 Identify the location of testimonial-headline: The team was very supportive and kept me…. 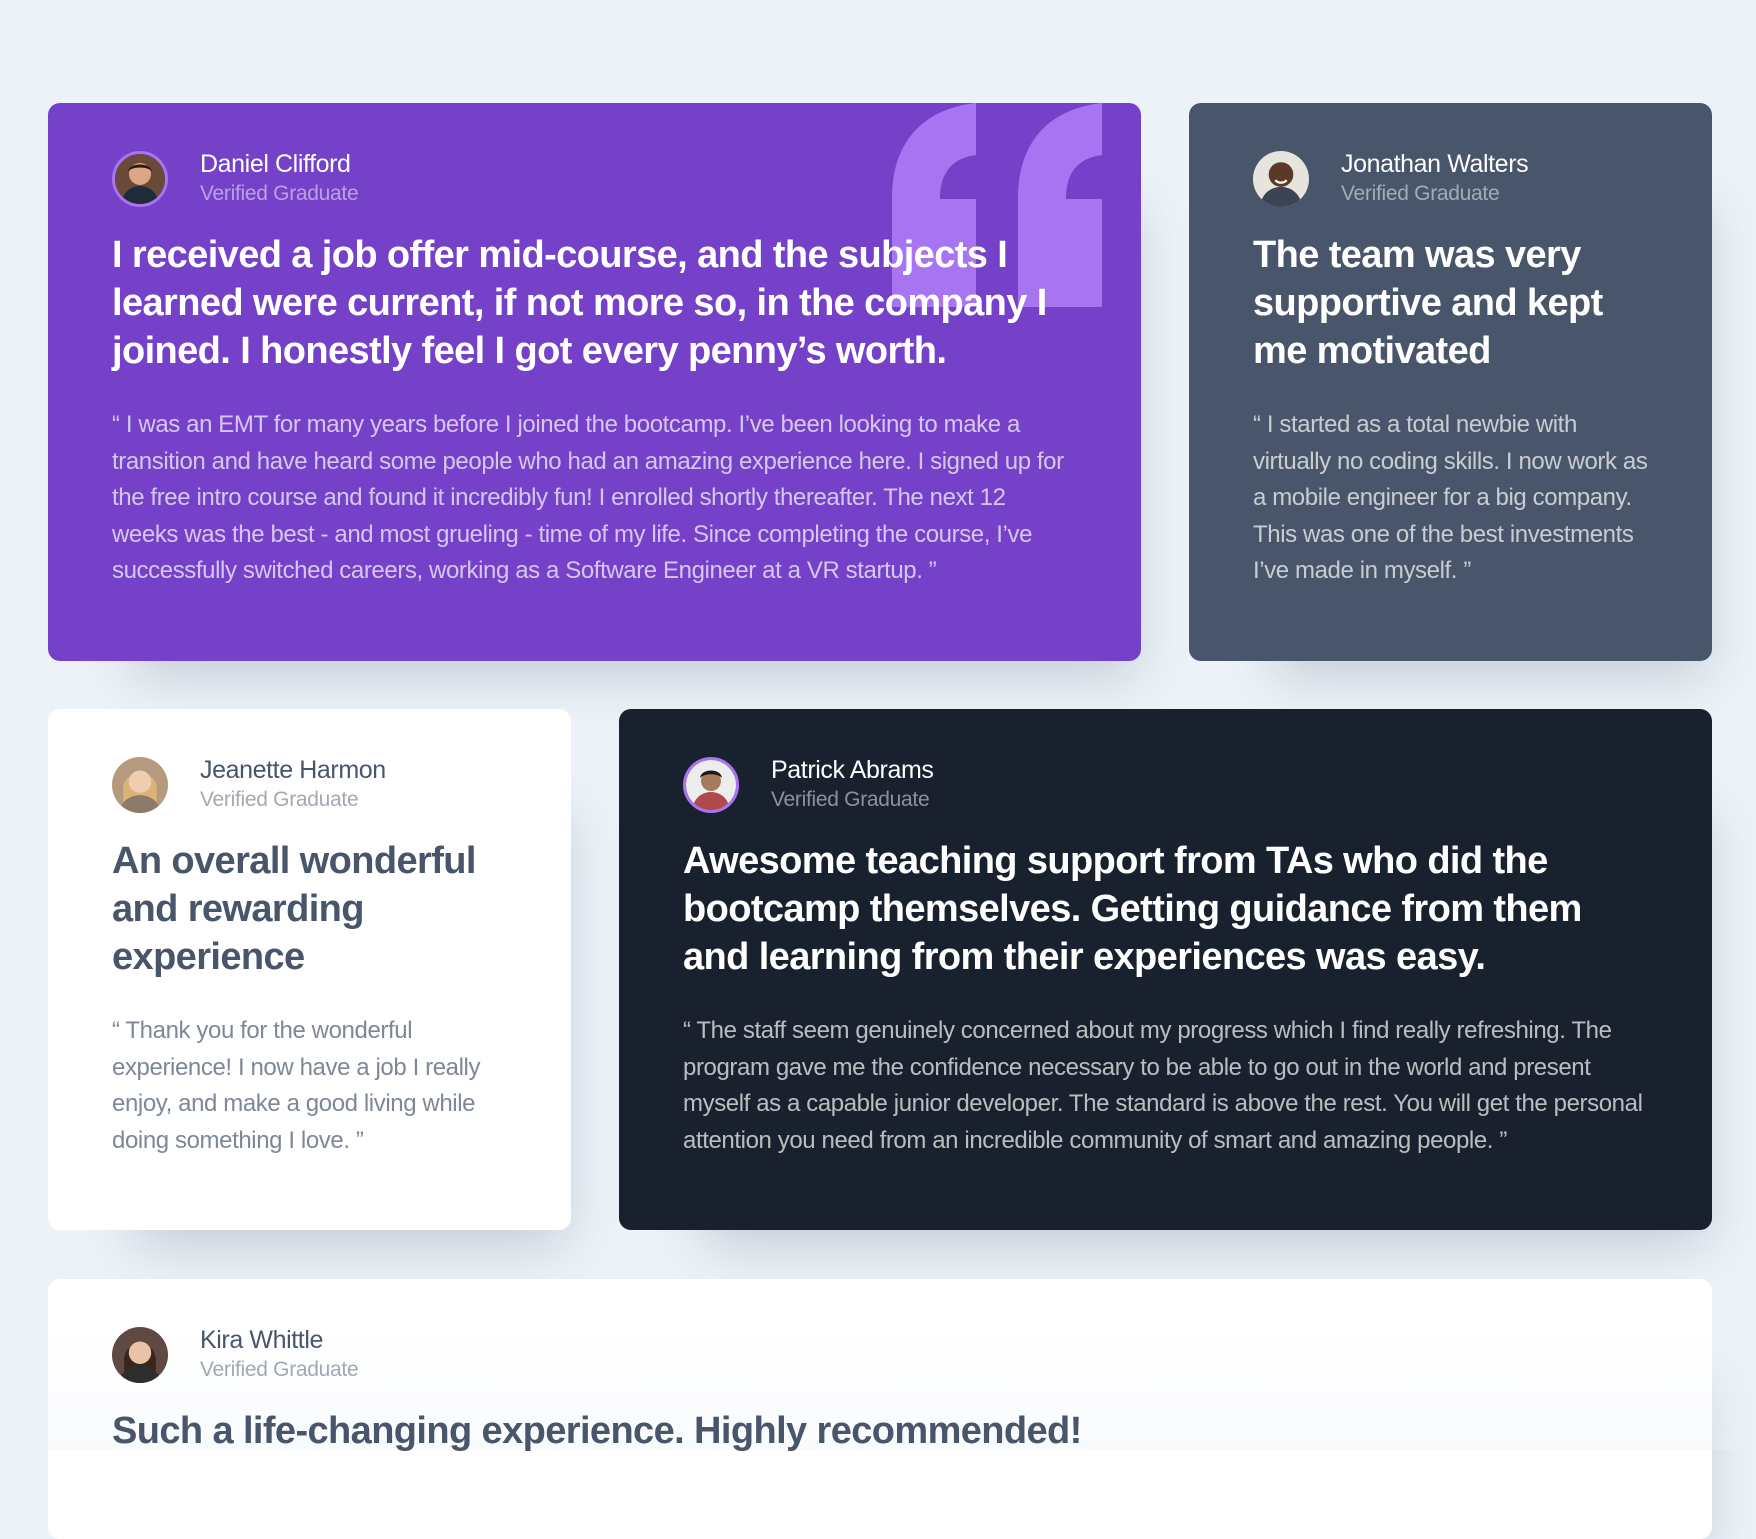
(1428, 303).